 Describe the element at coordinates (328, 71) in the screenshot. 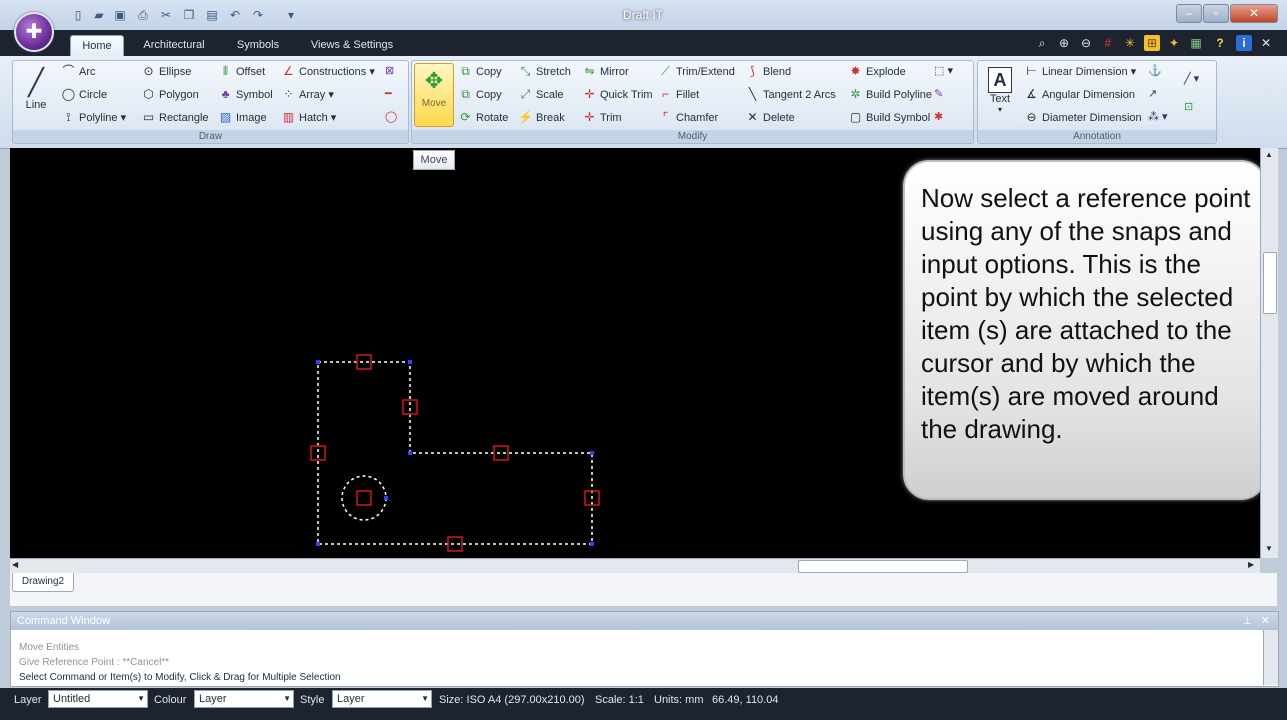

I see `constructions-button: ∠ Constructions ▾` at that location.